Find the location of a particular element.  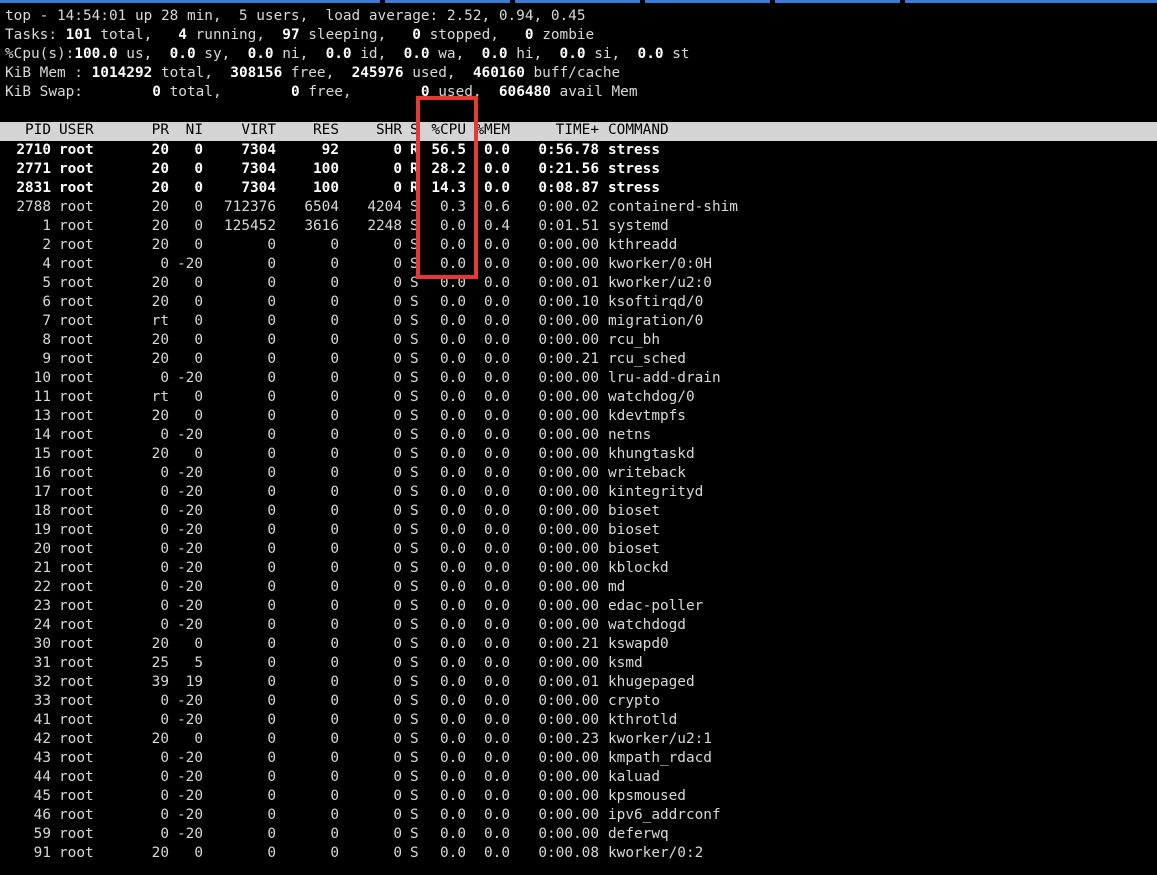

process-row: 19 root 0 -20 0 0 0 S 0.0 0.0 0:00.00 bioset is located at coordinates (578, 530).